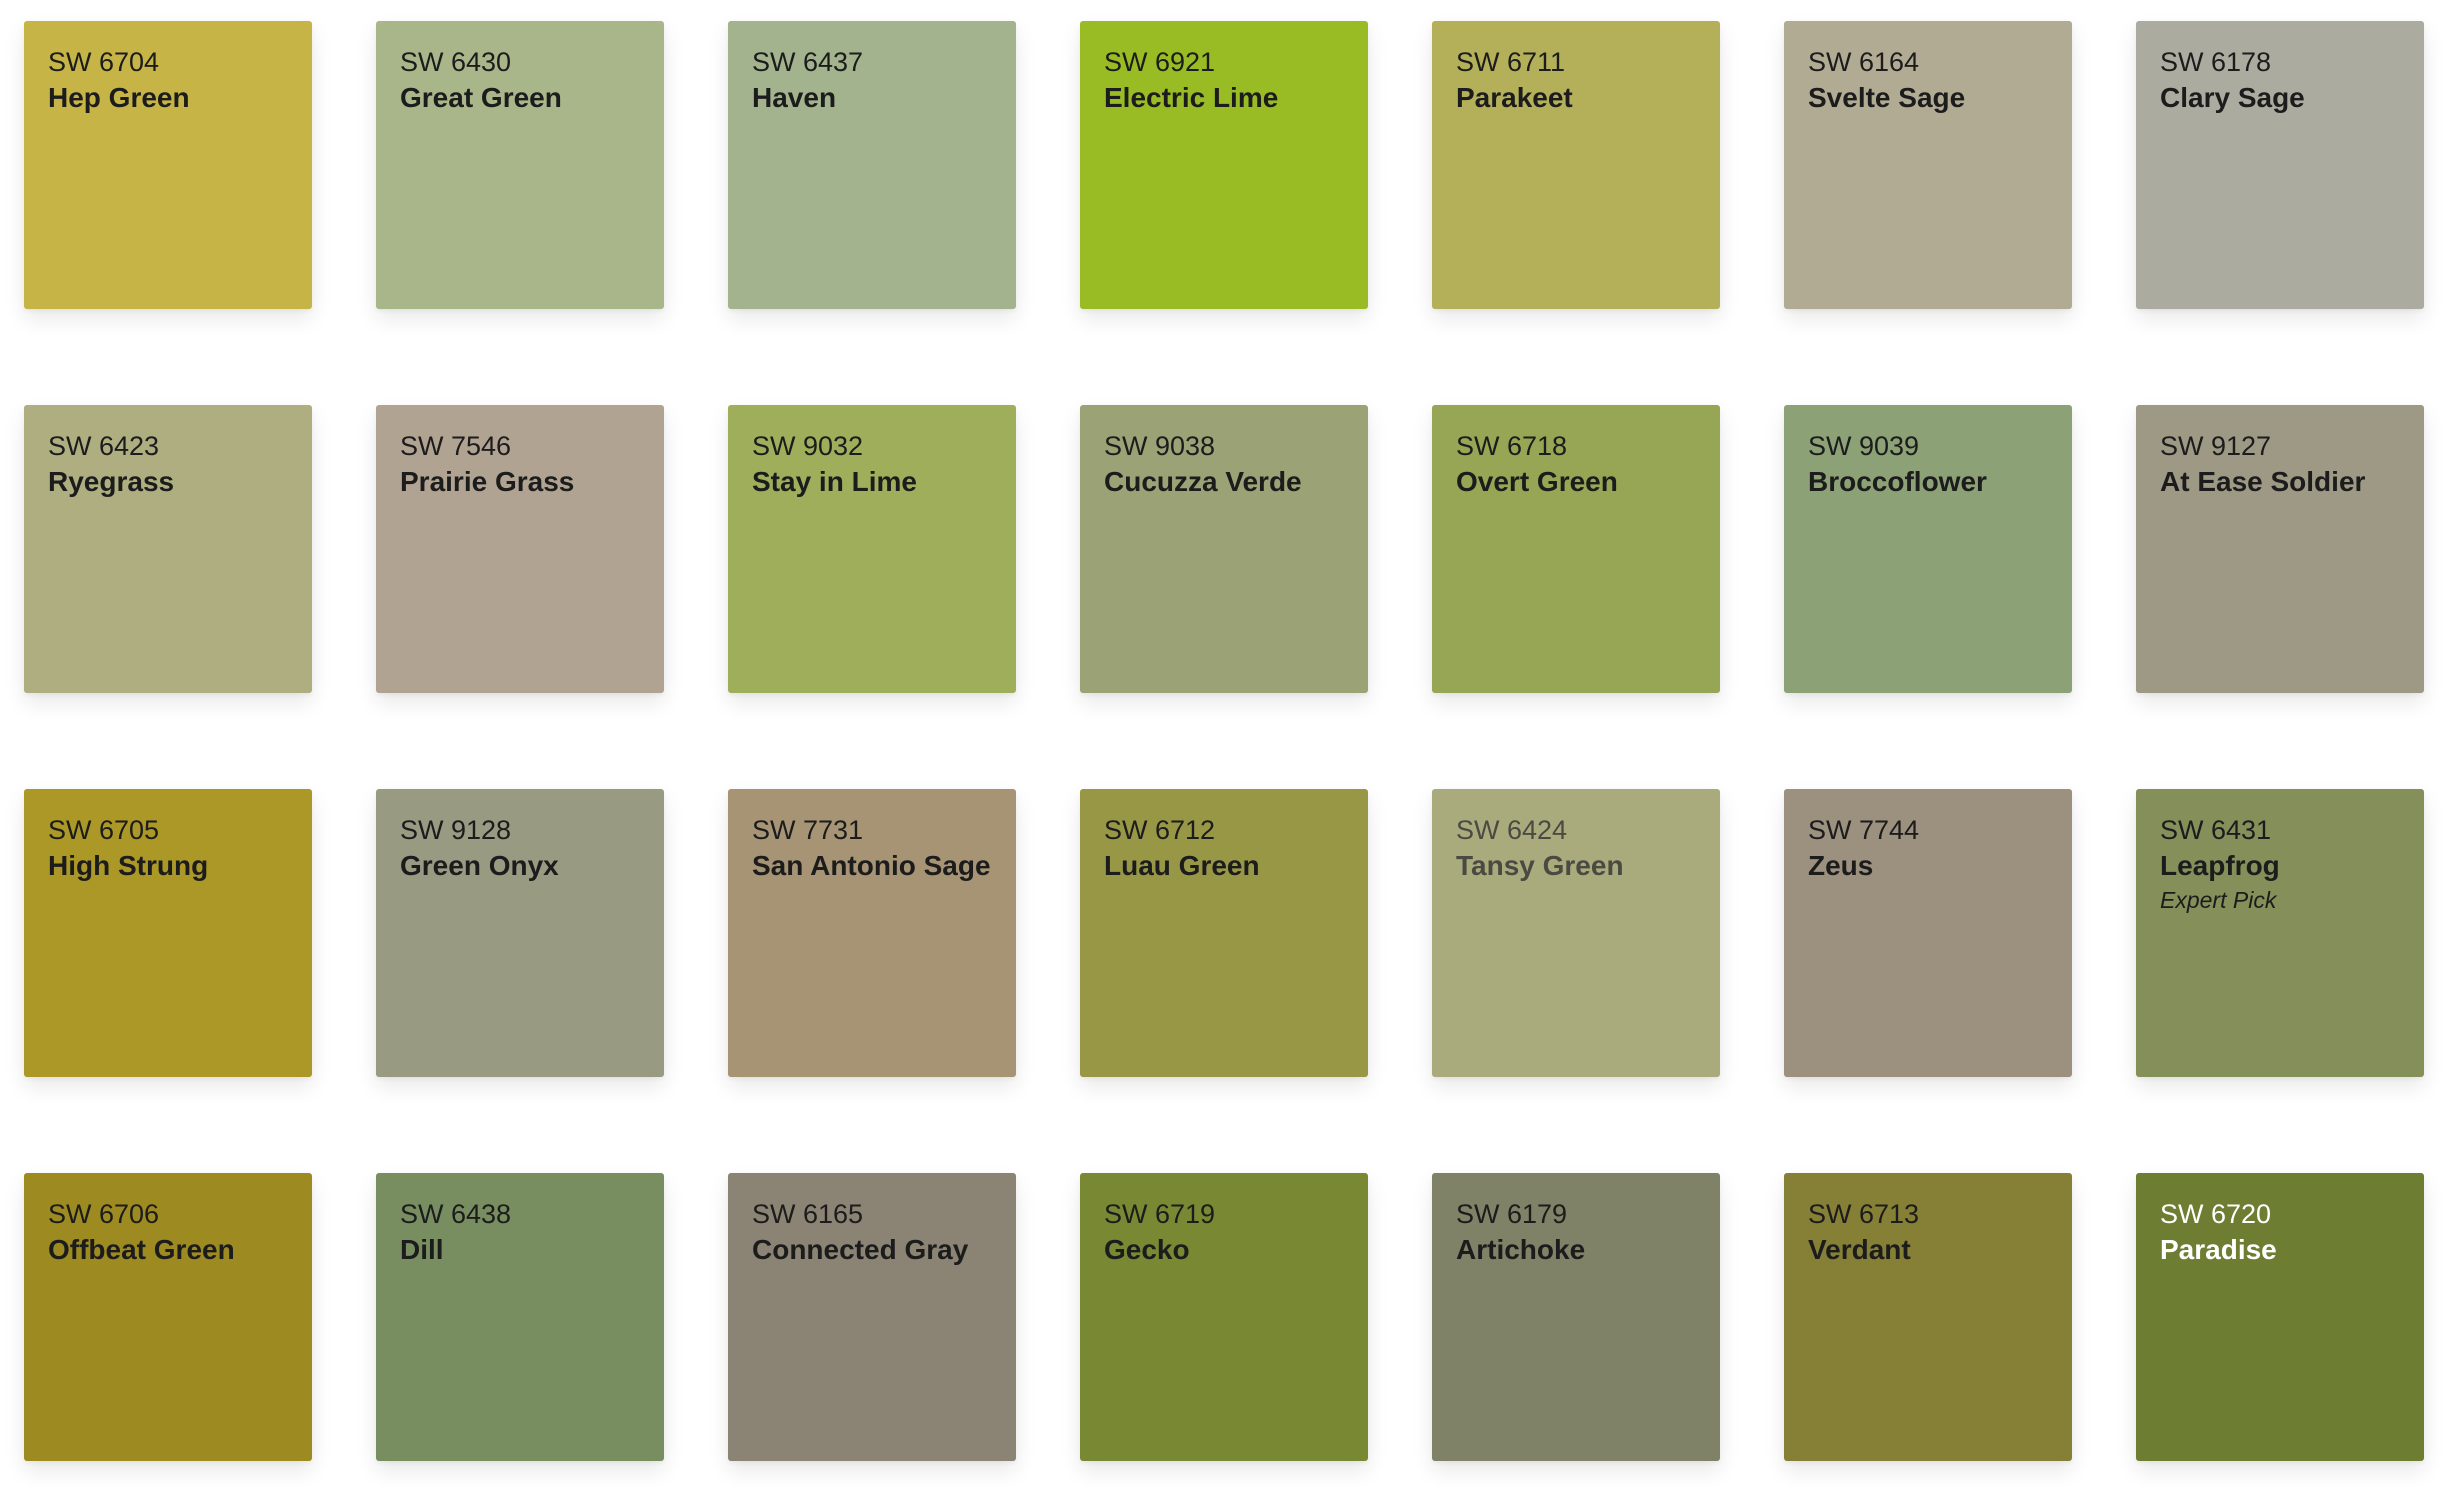  Describe the element at coordinates (1841, 865) in the screenshot. I see `swatch-name: Zeus` at that location.